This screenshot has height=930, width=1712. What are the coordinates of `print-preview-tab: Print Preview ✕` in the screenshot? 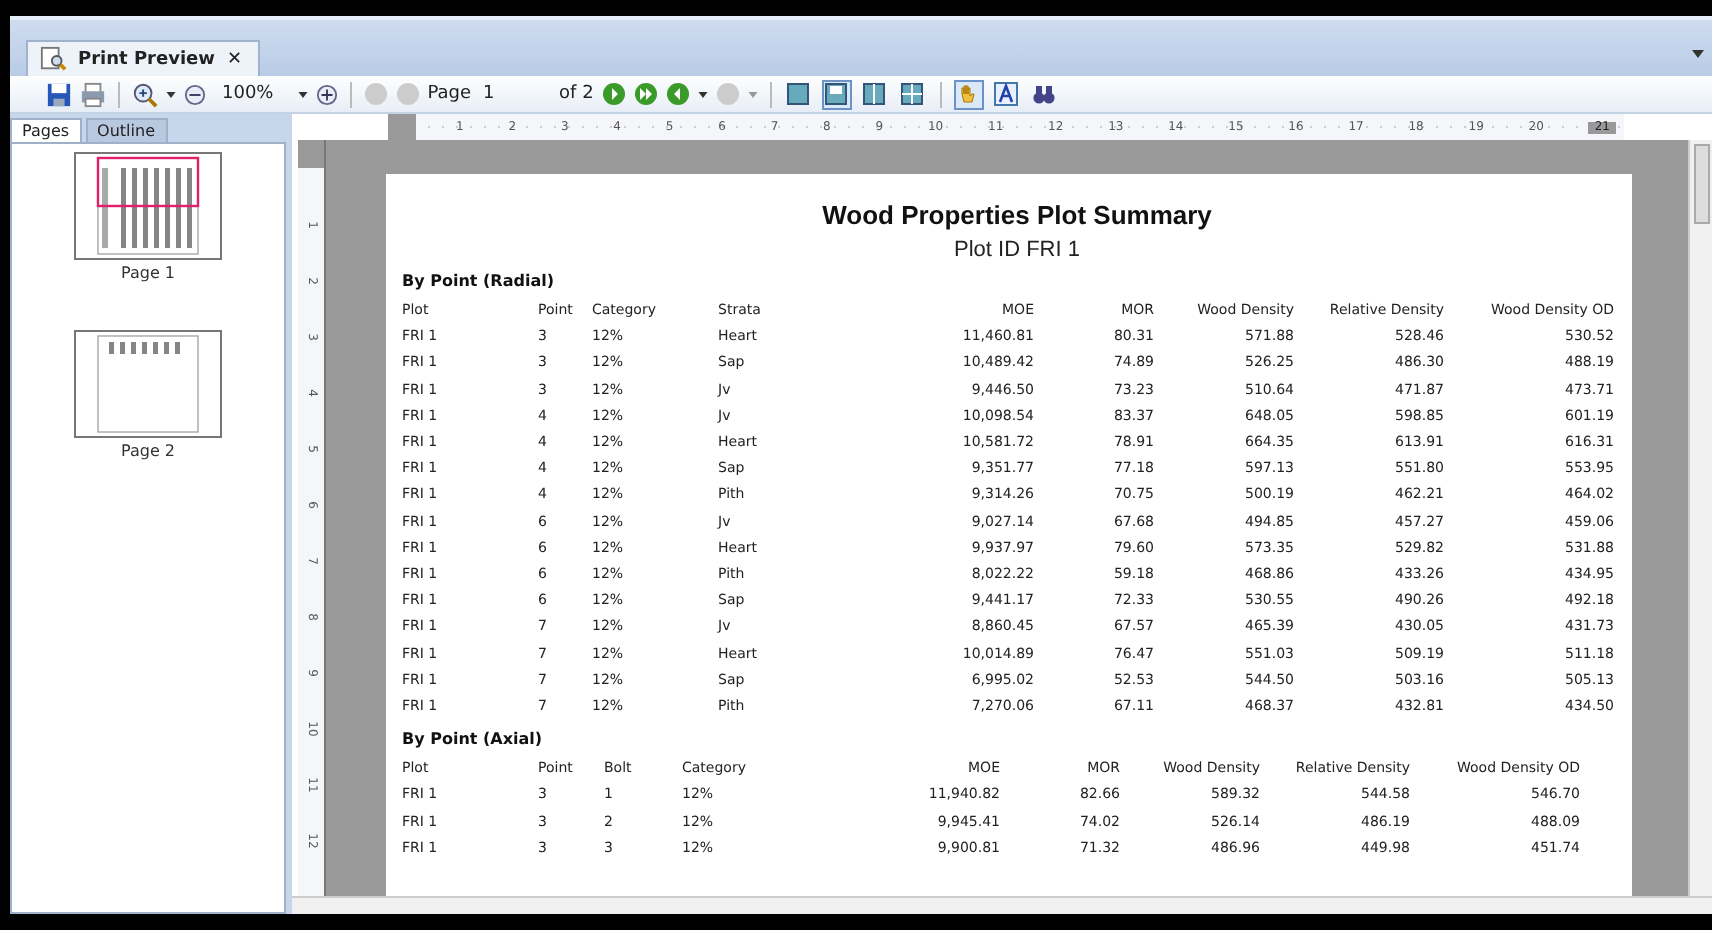 It's located at (143, 58).